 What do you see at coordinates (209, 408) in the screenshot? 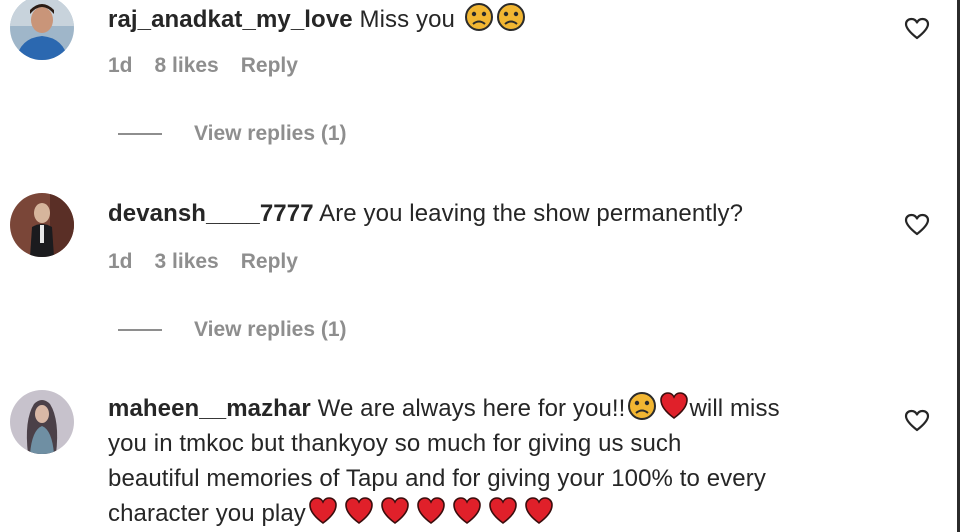
I see `comment-username: maheen__mazhar` at bounding box center [209, 408].